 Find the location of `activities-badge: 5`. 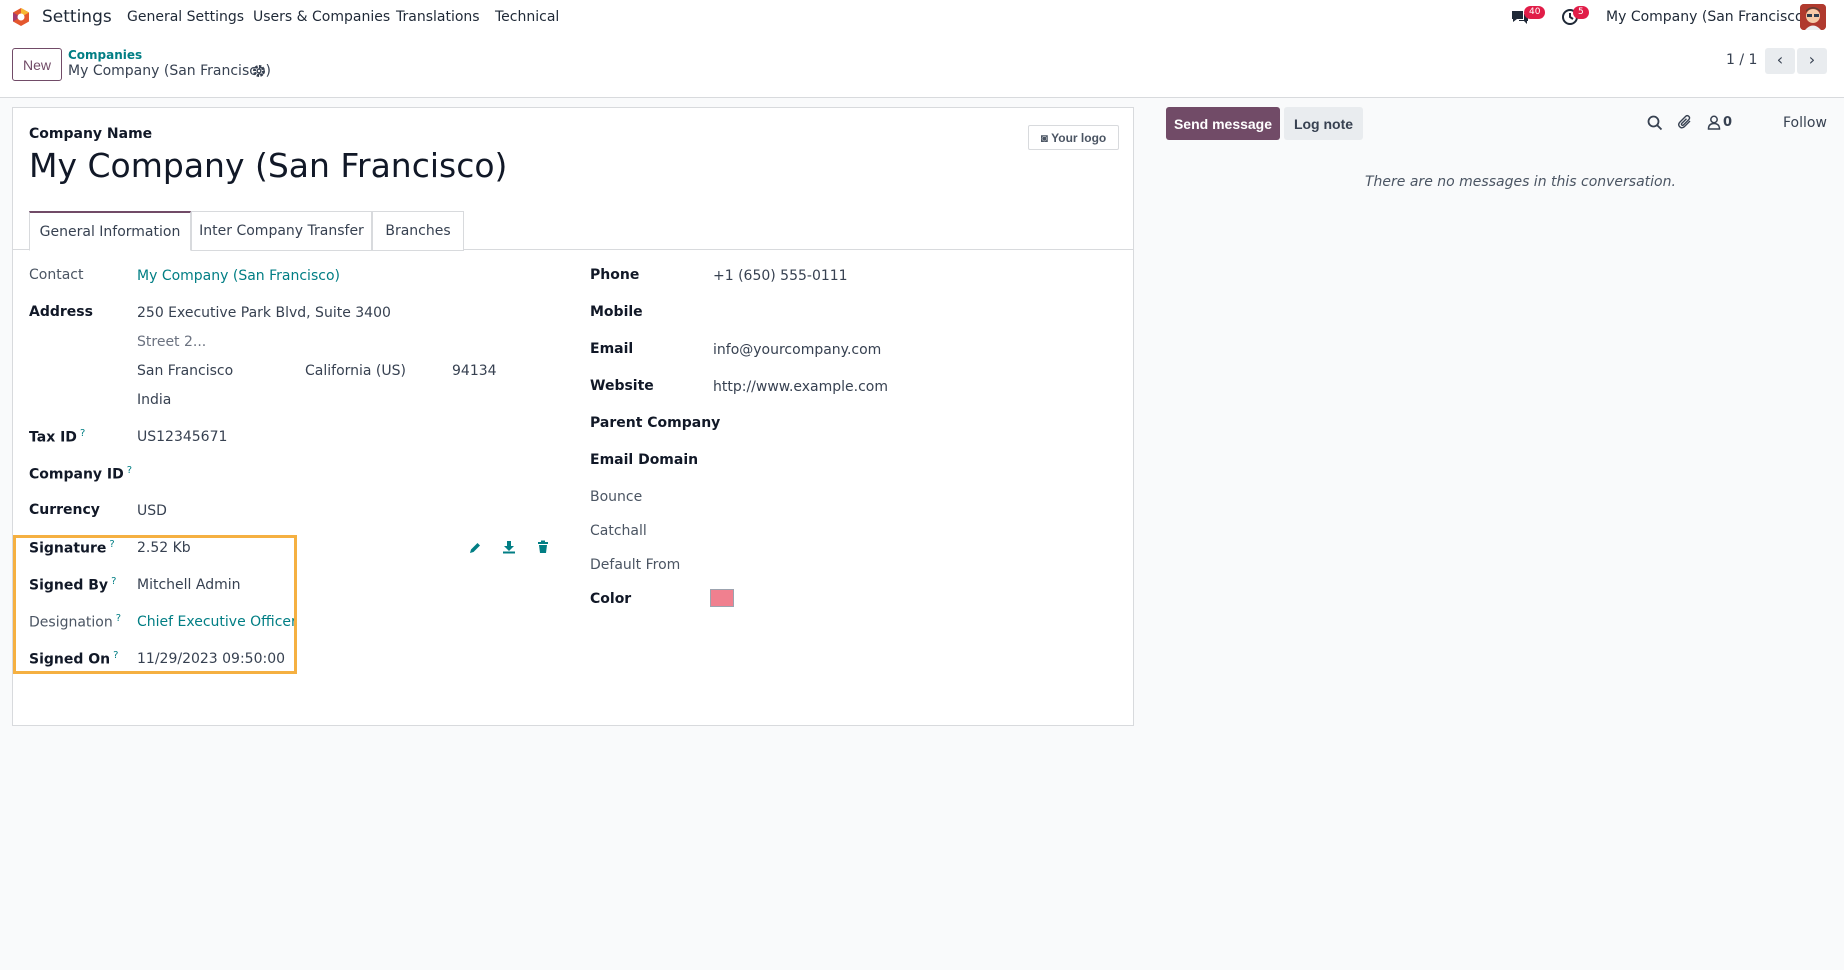

activities-badge: 5 is located at coordinates (1581, 12).